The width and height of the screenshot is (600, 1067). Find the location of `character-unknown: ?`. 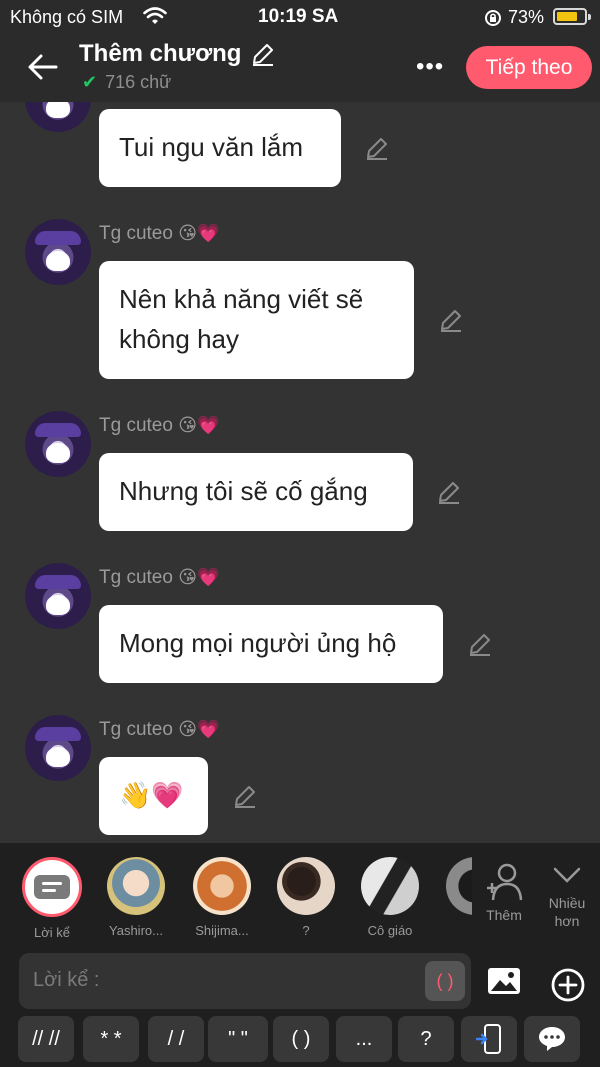

character-unknown: ? is located at coordinates (306, 897).